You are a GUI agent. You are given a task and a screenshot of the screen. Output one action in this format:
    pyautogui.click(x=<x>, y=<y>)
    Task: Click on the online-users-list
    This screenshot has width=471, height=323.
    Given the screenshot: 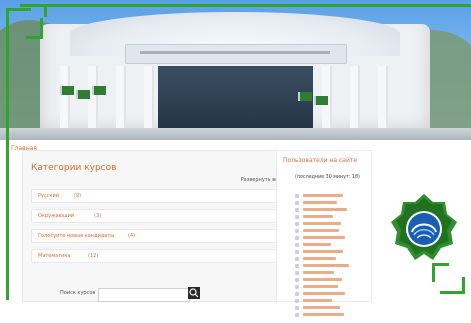 What is the action you would take?
    pyautogui.click(x=325, y=251)
    